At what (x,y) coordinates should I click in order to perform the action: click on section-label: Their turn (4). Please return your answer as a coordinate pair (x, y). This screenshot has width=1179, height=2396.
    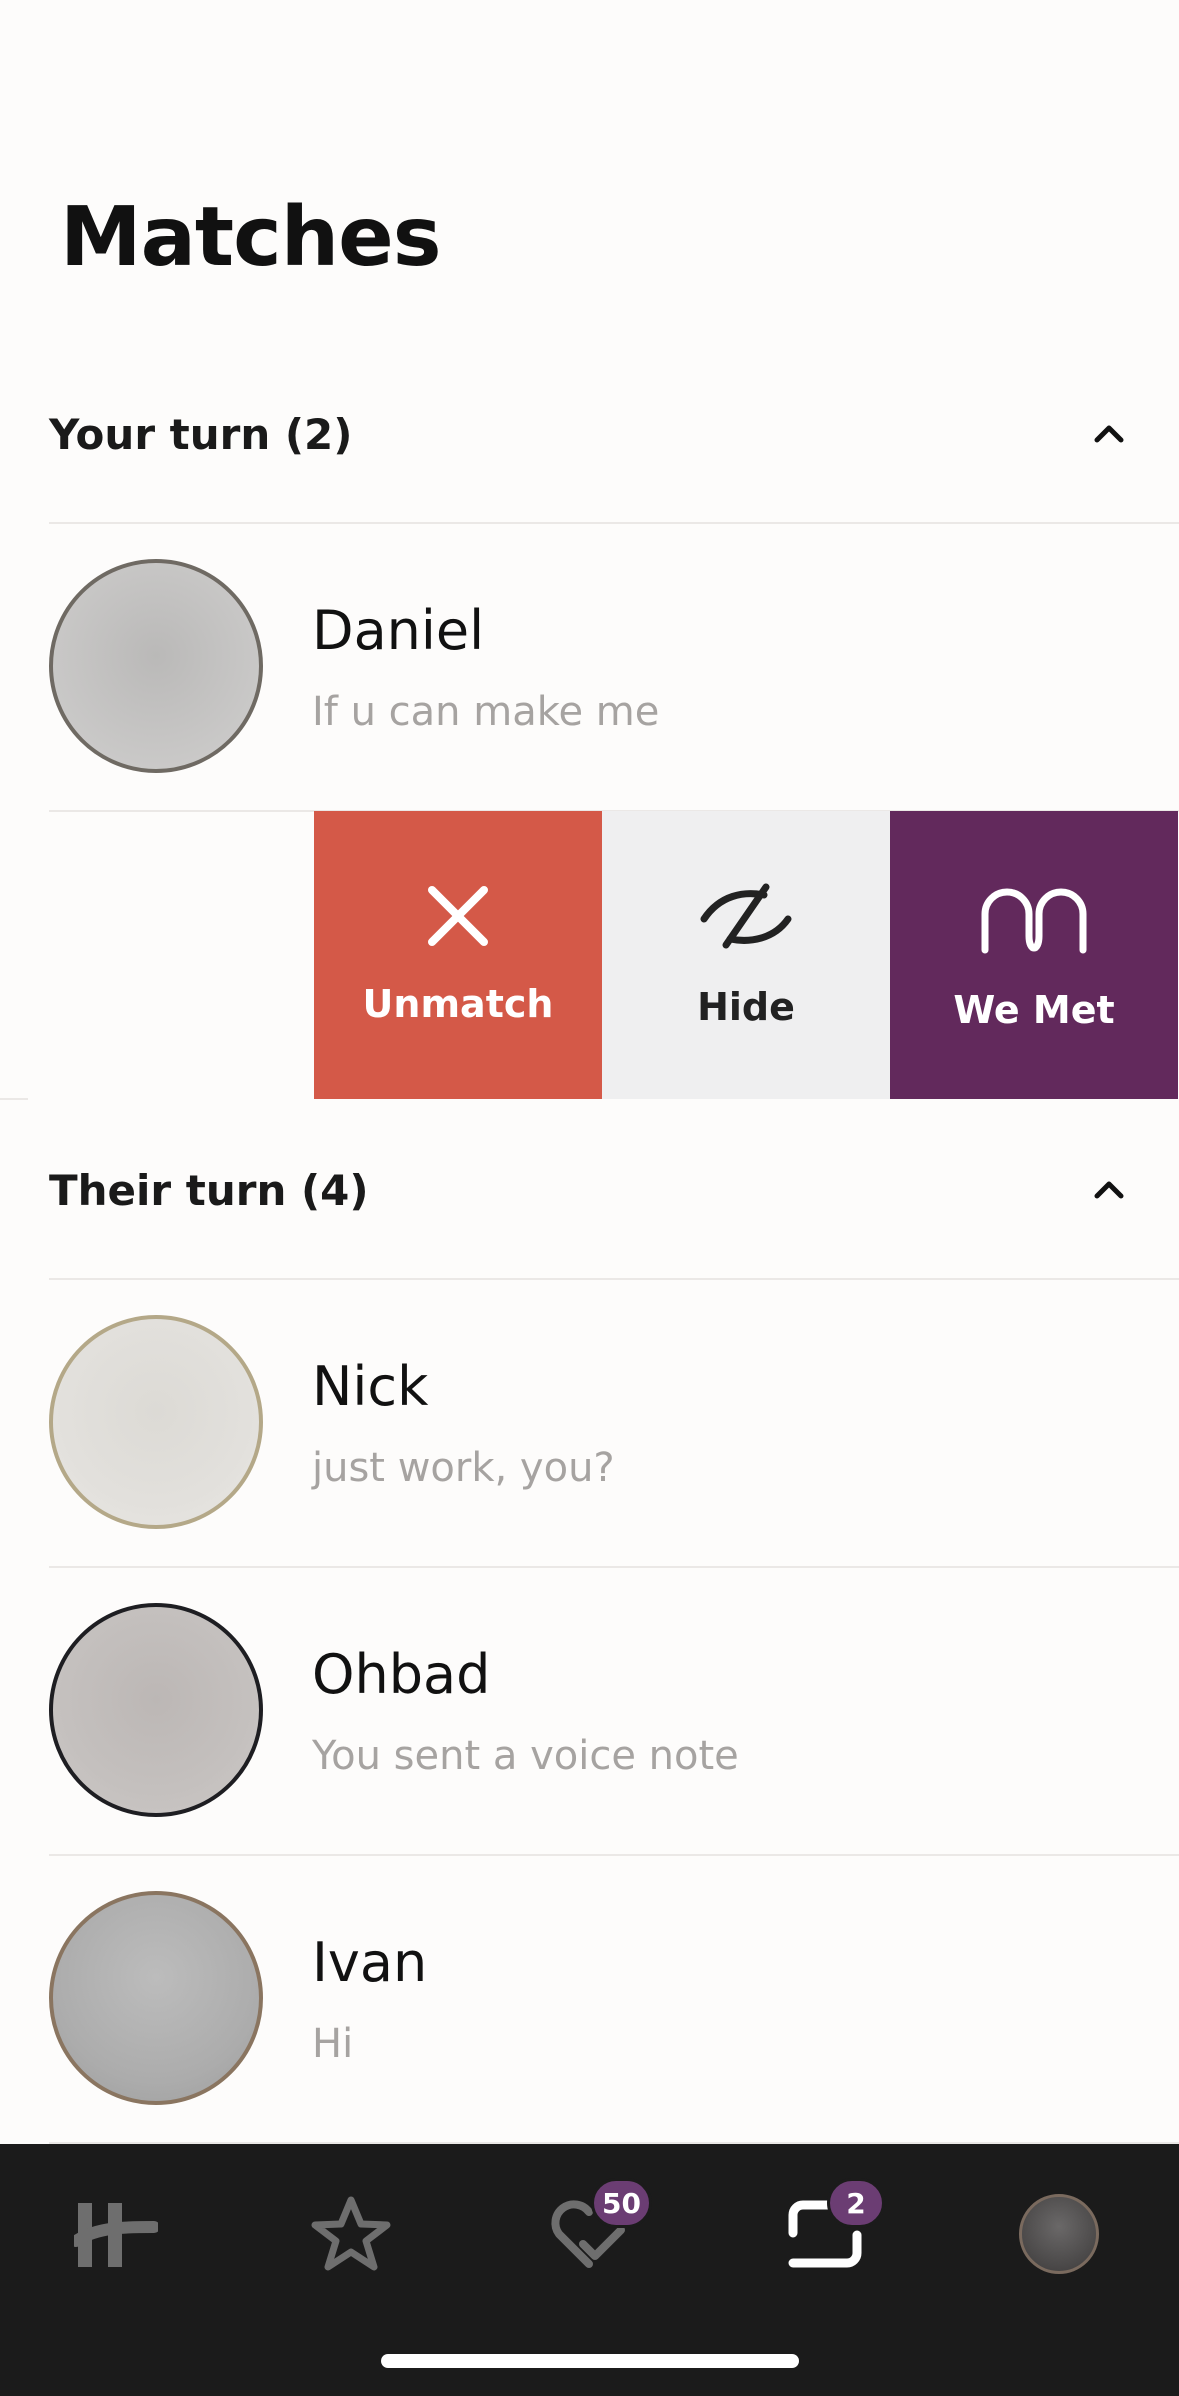
    Looking at the image, I should click on (209, 1190).